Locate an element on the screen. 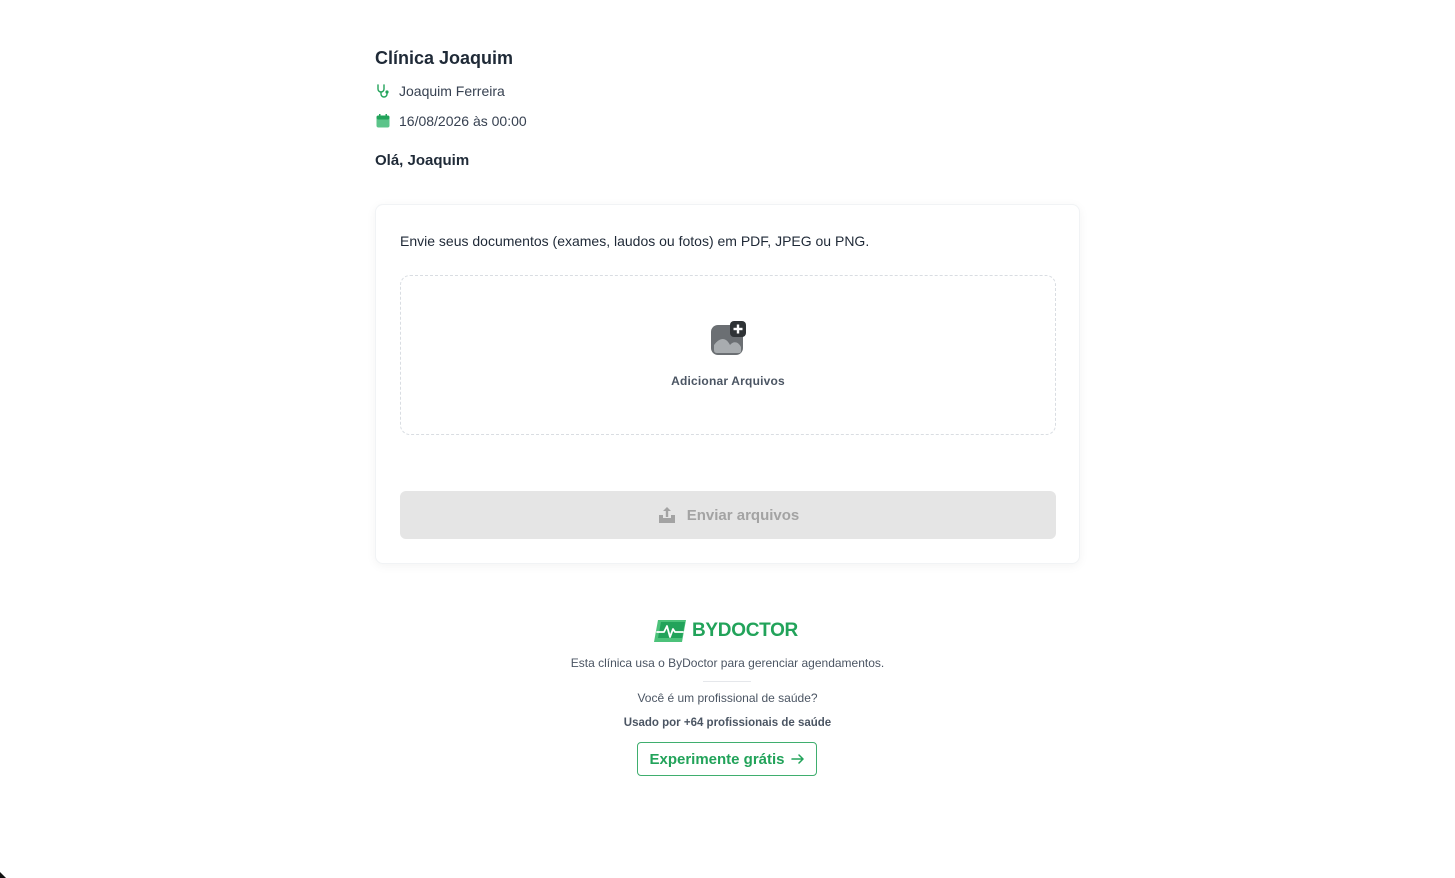 This screenshot has height=878, width=1455. send-files-button: Enviar arquivos is located at coordinates (728, 515).